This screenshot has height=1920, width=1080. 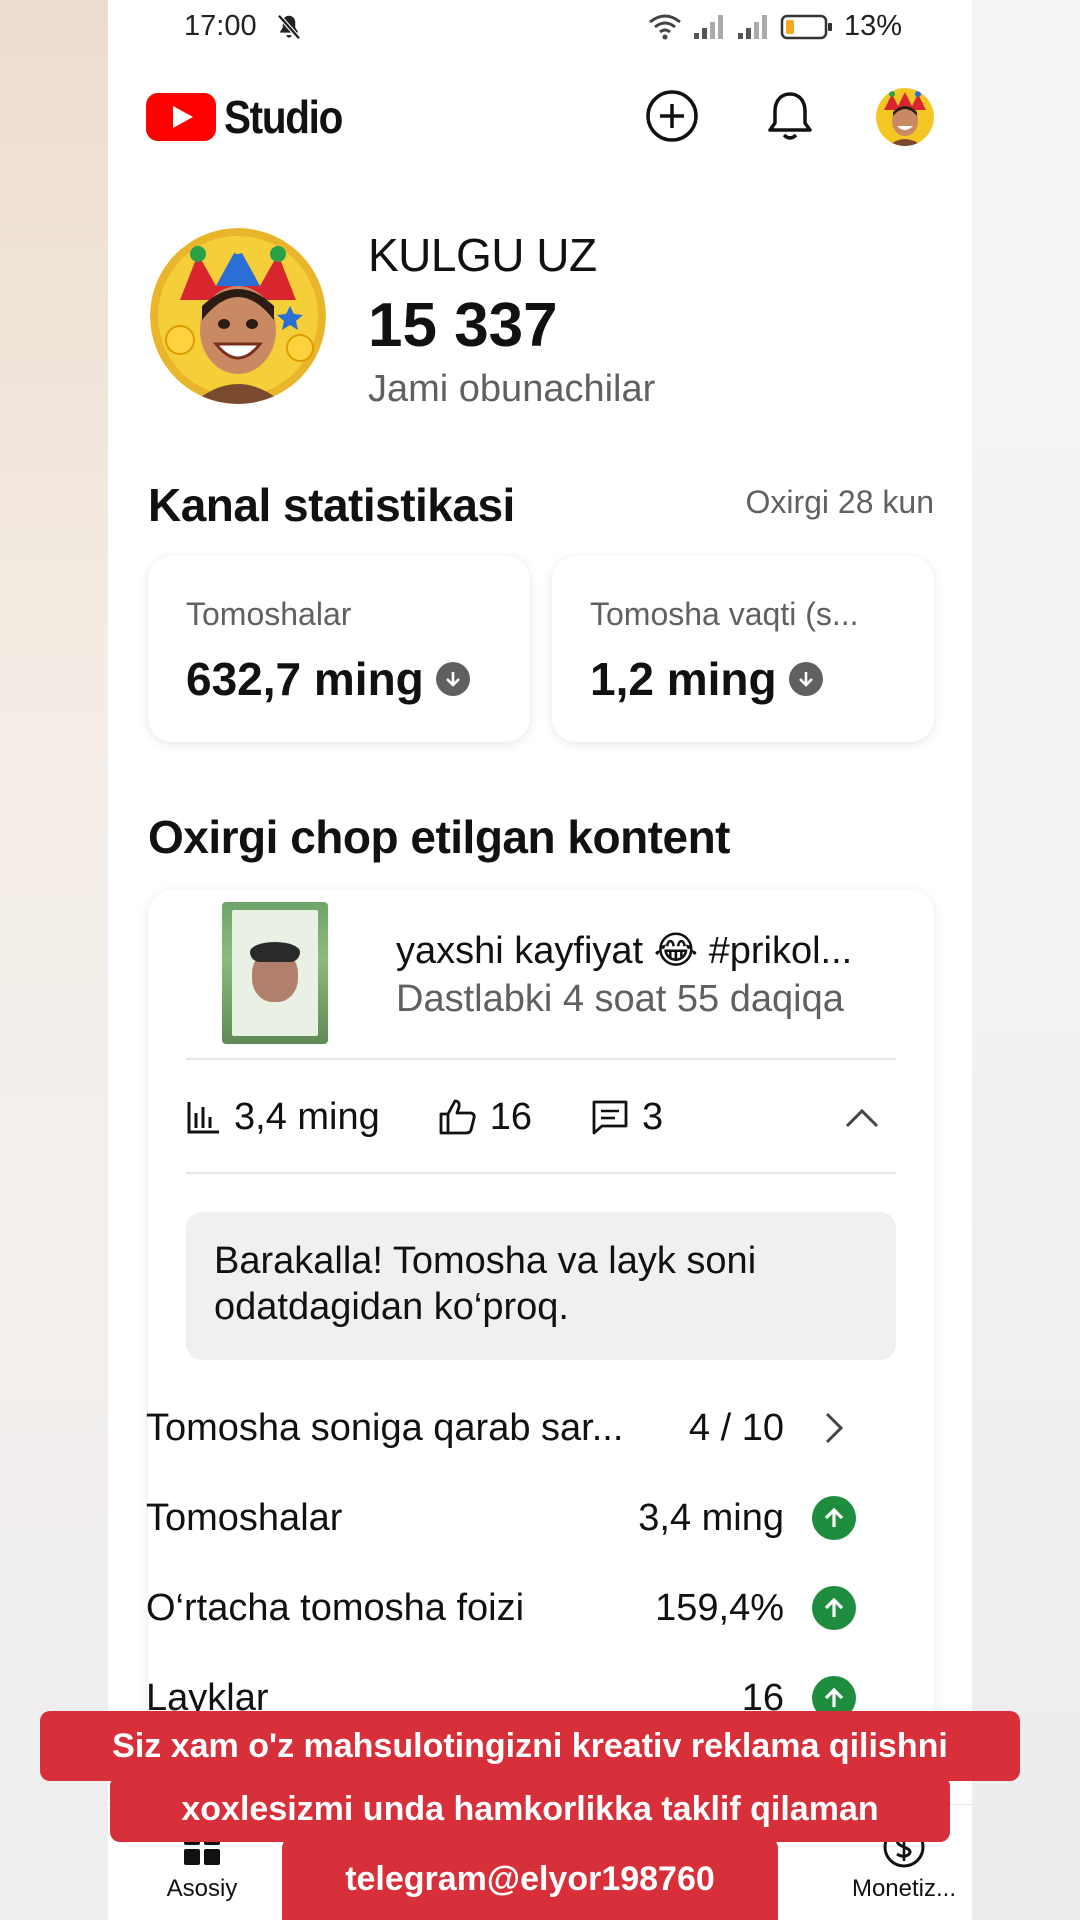 What do you see at coordinates (834, 1428) in the screenshot?
I see `chevron-right-icon` at bounding box center [834, 1428].